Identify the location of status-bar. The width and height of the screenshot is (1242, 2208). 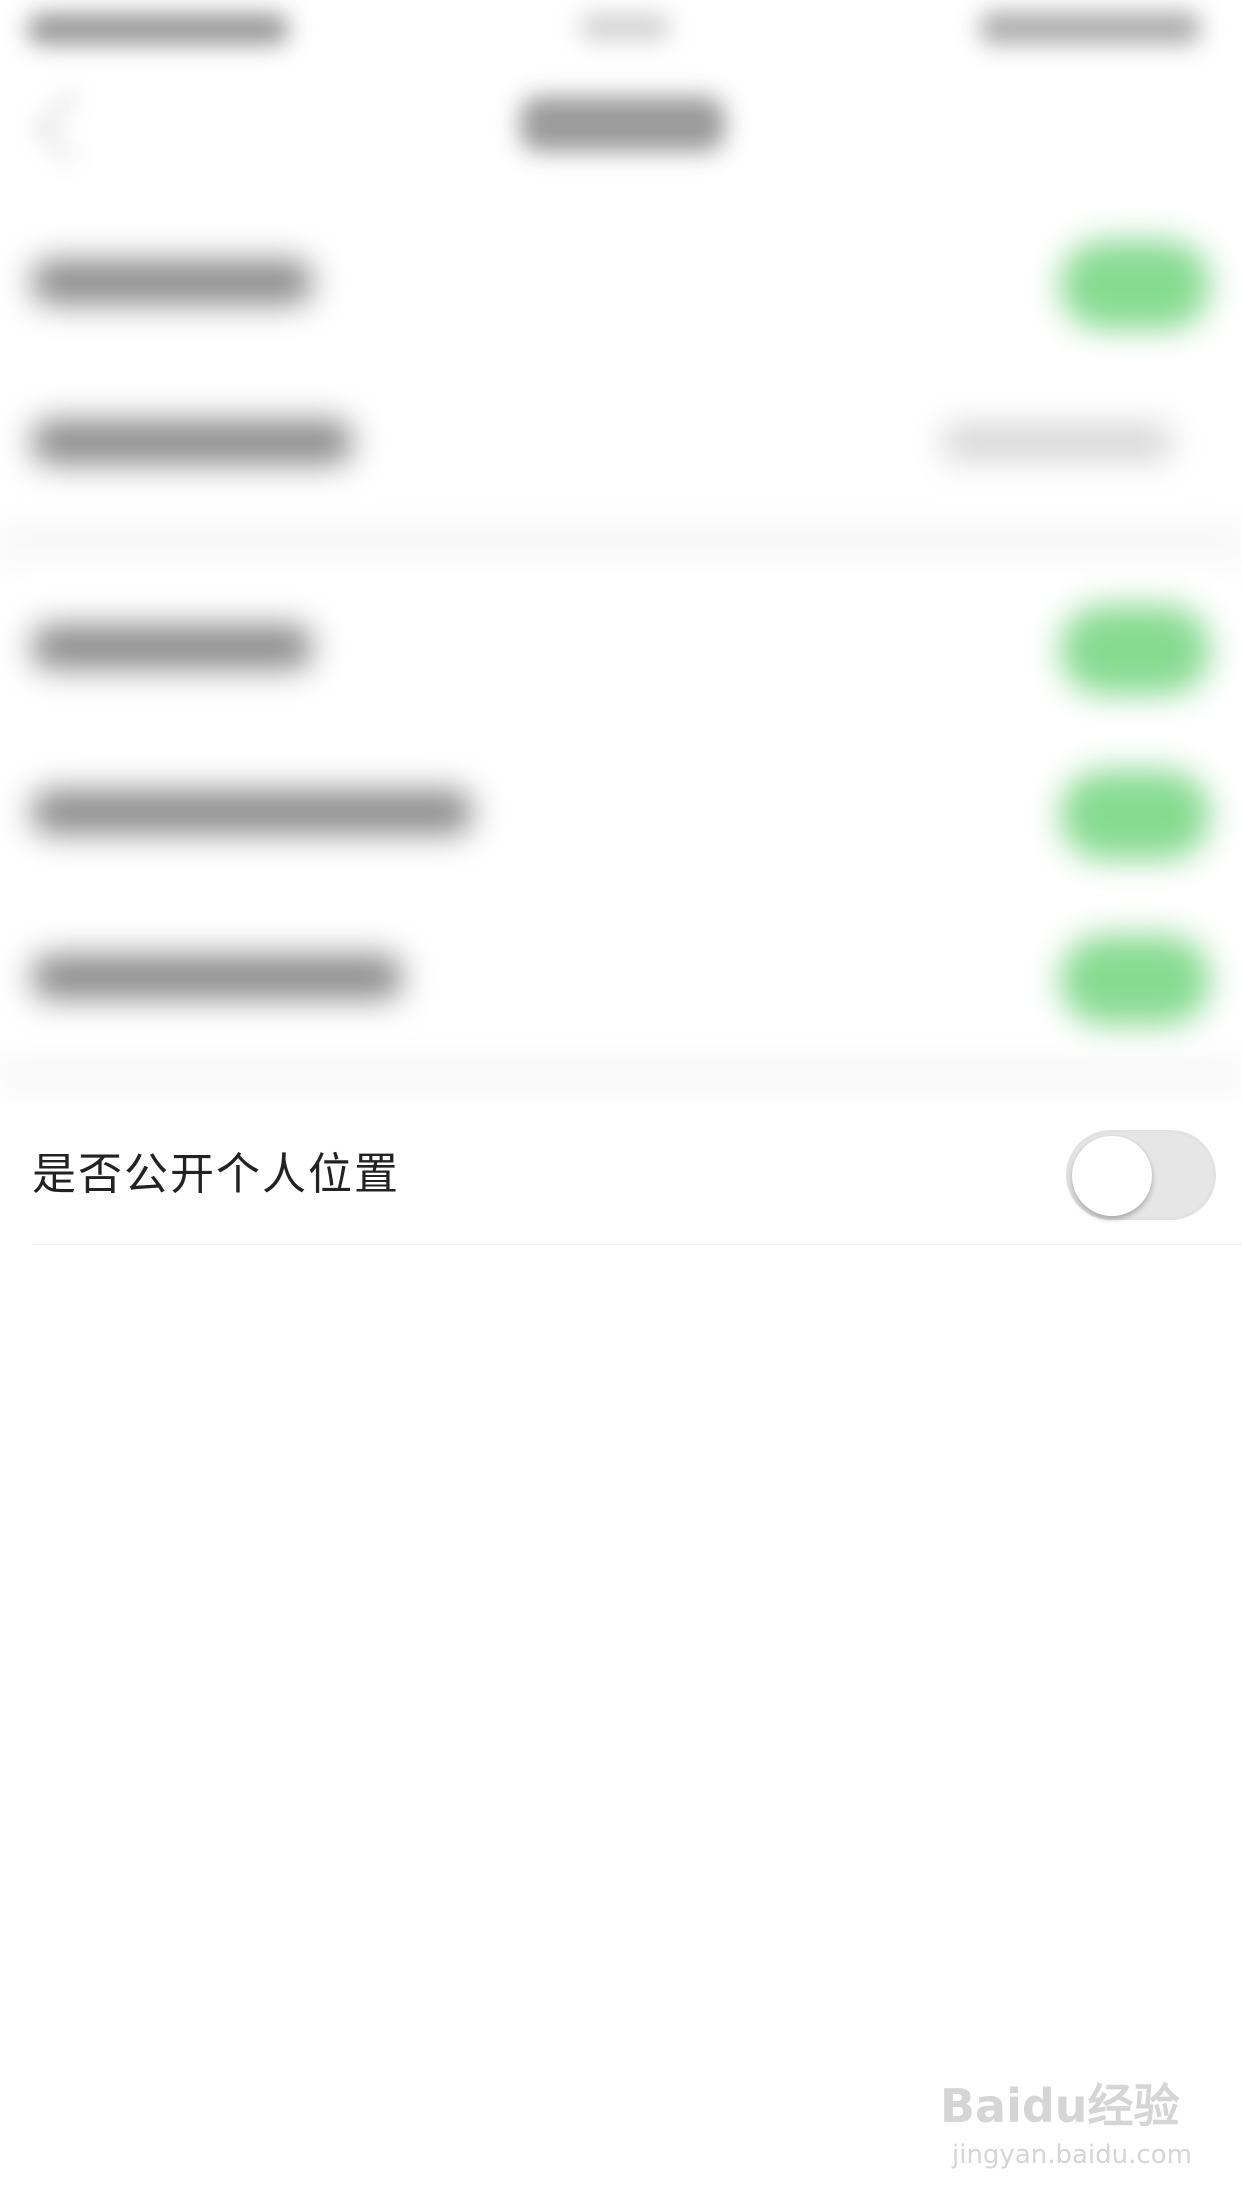
(621, 30).